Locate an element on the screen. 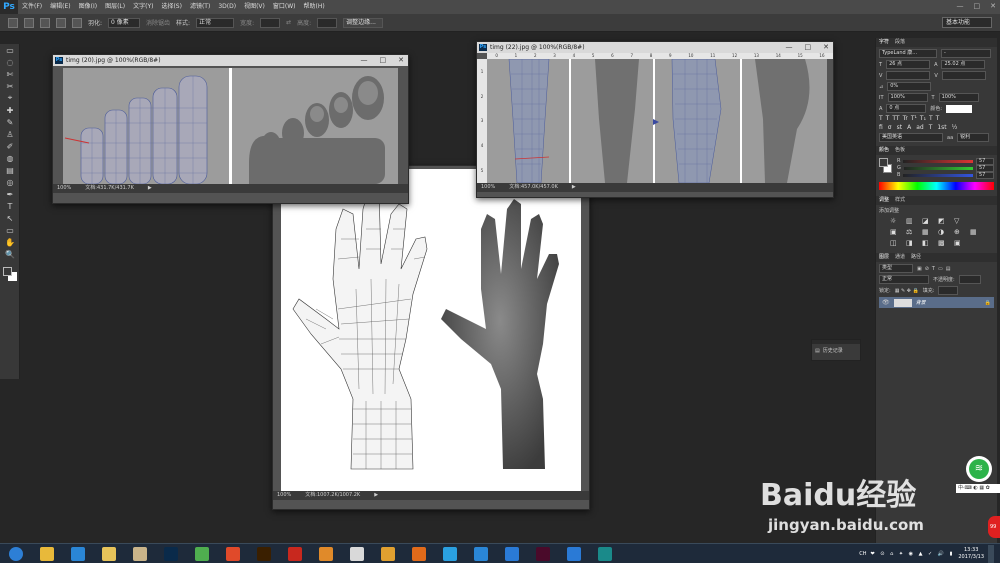 This screenshot has width=1000, height=563. feather-input: 0 像素 is located at coordinates (124, 22).